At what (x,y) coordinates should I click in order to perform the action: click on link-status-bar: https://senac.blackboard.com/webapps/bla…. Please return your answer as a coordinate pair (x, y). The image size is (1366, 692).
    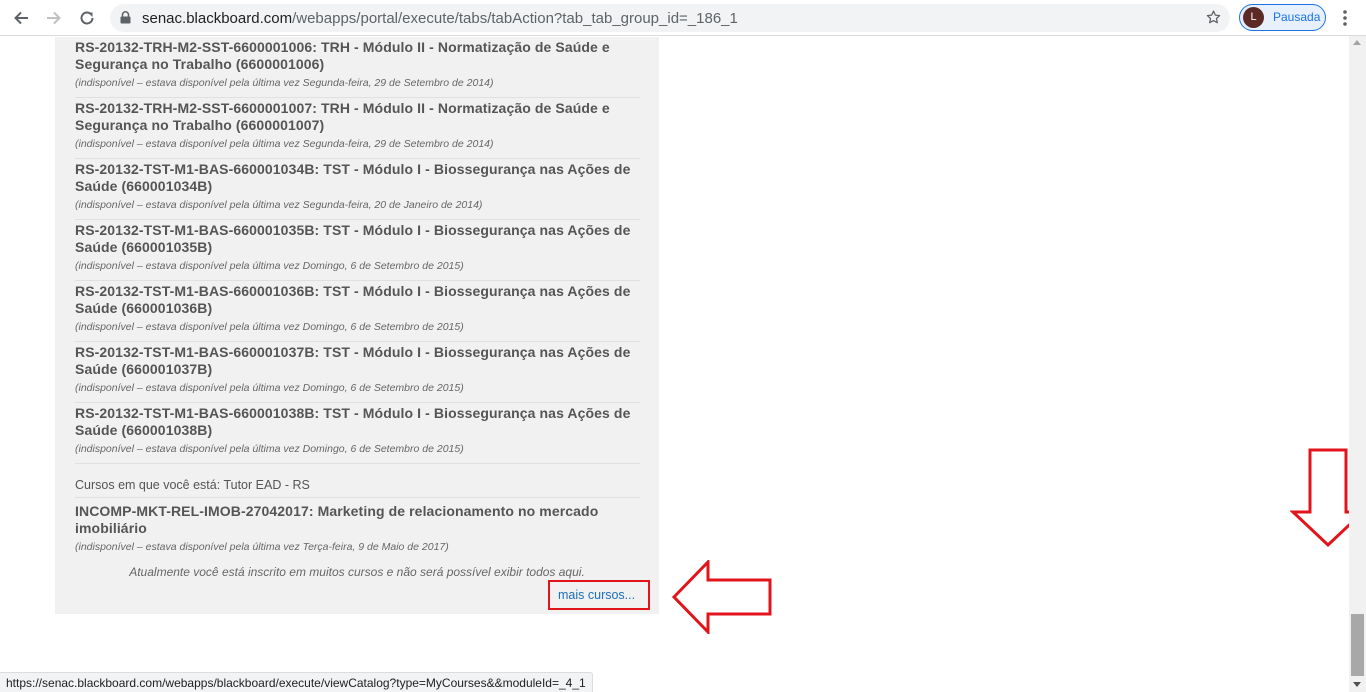
    Looking at the image, I should click on (296, 682).